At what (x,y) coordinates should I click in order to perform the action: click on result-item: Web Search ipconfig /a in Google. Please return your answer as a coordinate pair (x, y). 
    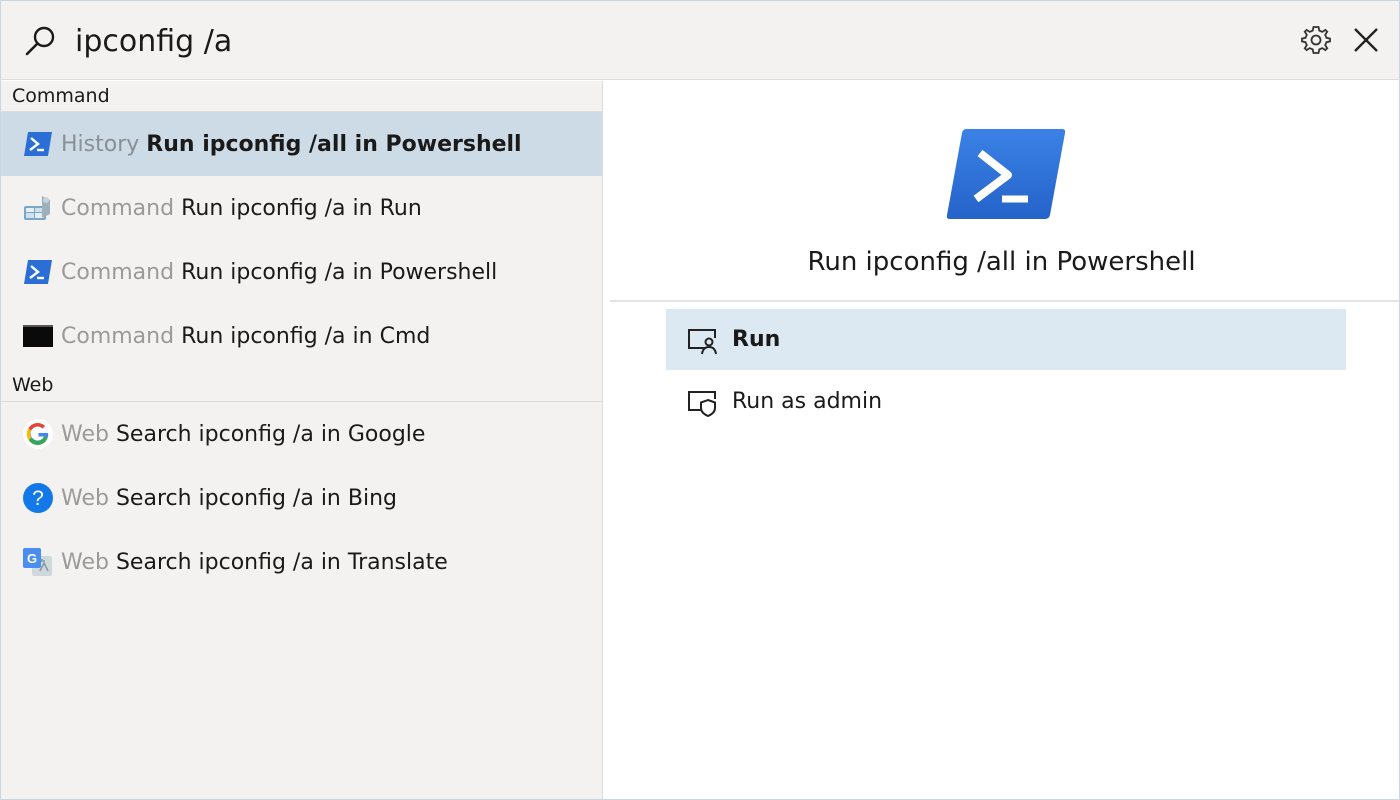
    Looking at the image, I should click on (301, 434).